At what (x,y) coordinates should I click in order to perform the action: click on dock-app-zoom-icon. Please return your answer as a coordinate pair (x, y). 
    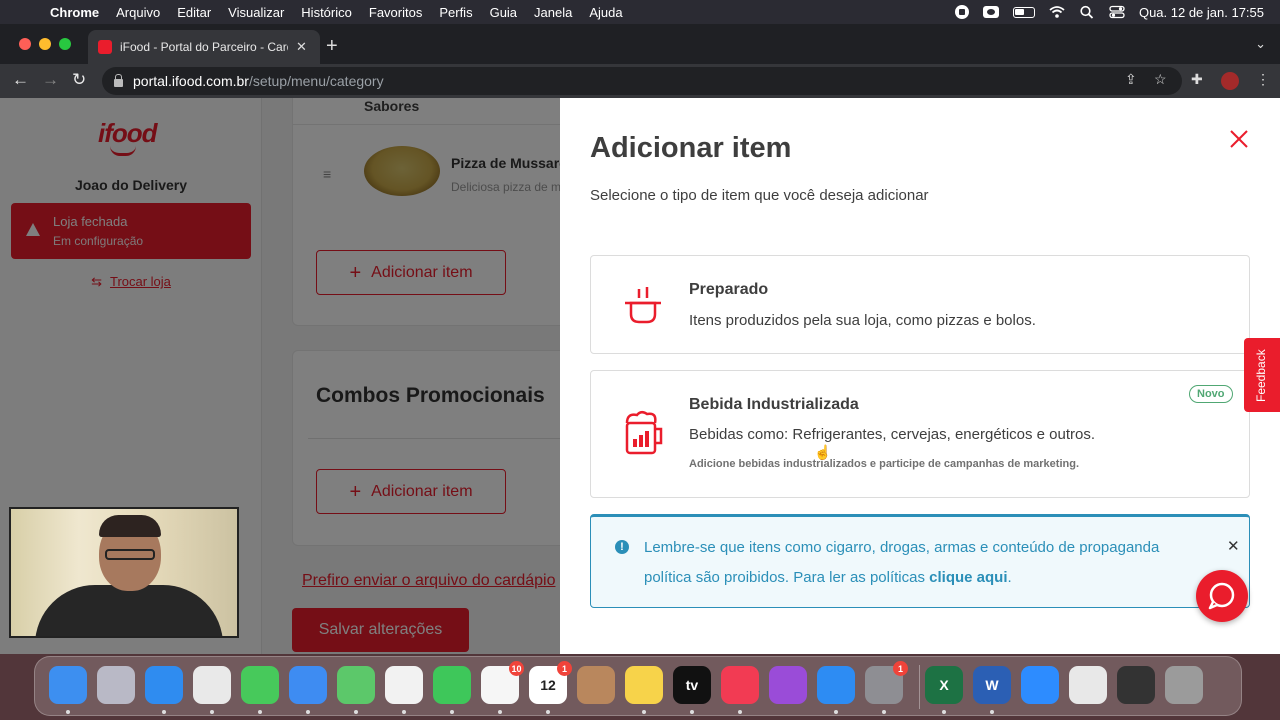
    Looking at the image, I should click on (1040, 685).